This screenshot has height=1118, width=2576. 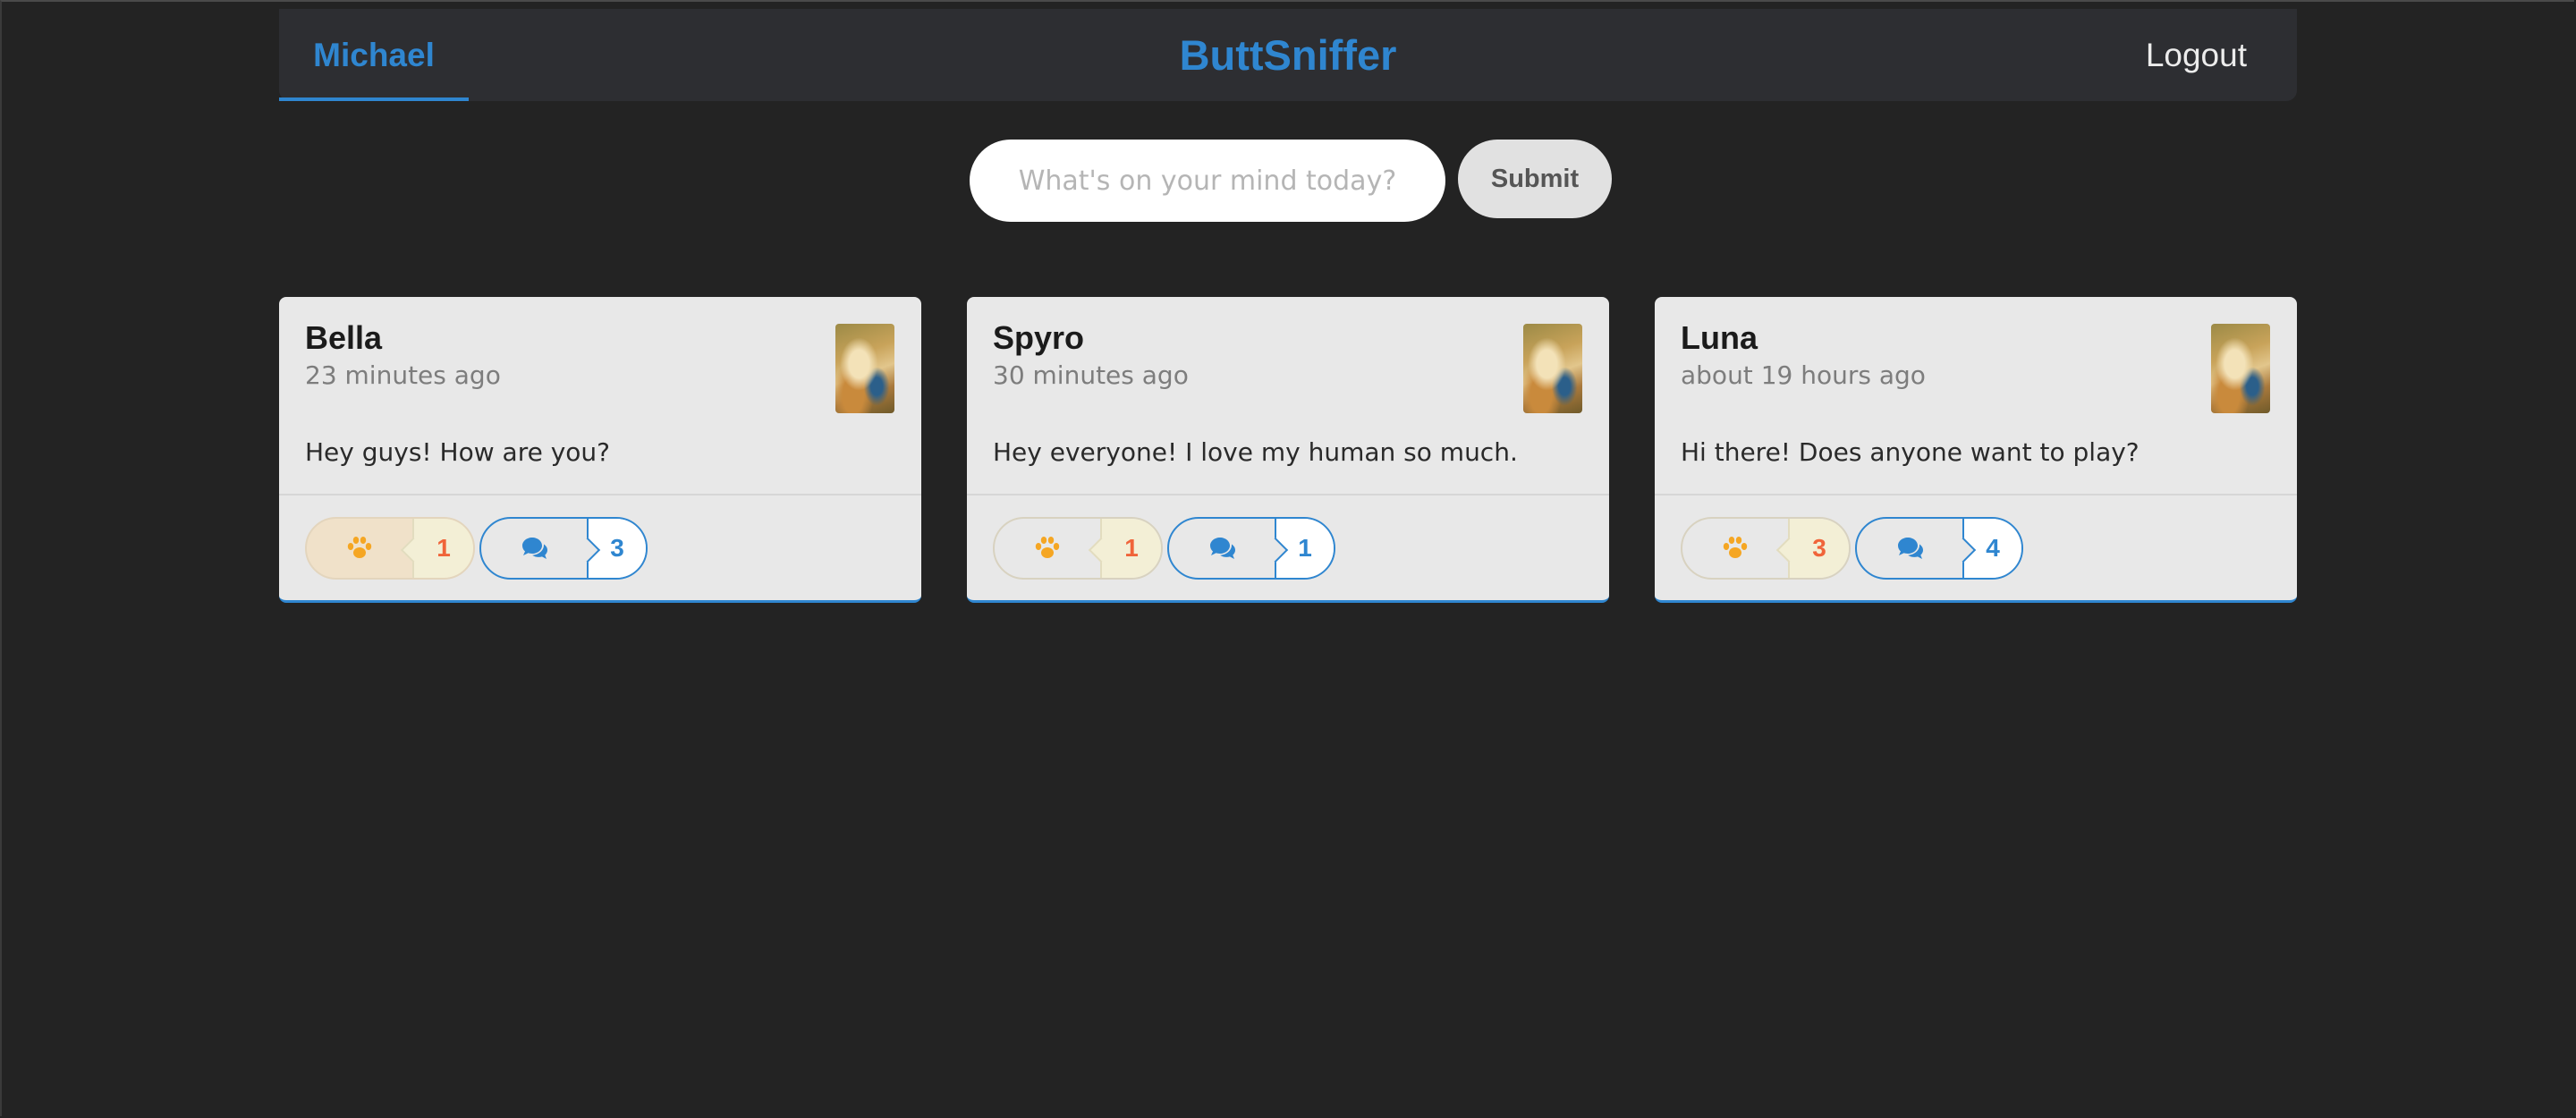 What do you see at coordinates (403, 375) in the screenshot?
I see `post-timestamp: 23 minutes ago` at bounding box center [403, 375].